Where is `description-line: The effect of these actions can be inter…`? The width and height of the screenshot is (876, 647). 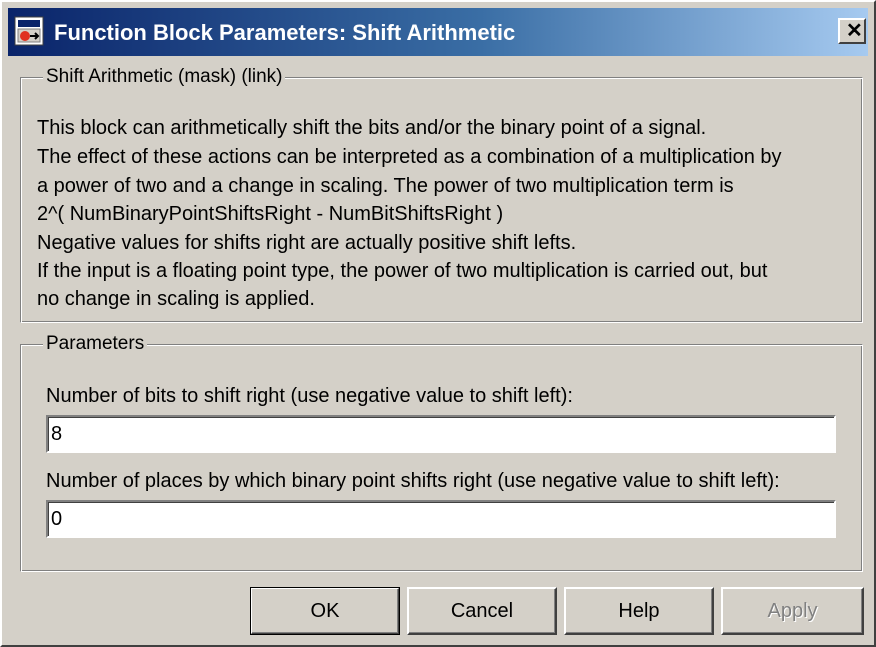 description-line: The effect of these actions can be inter… is located at coordinates (409, 157).